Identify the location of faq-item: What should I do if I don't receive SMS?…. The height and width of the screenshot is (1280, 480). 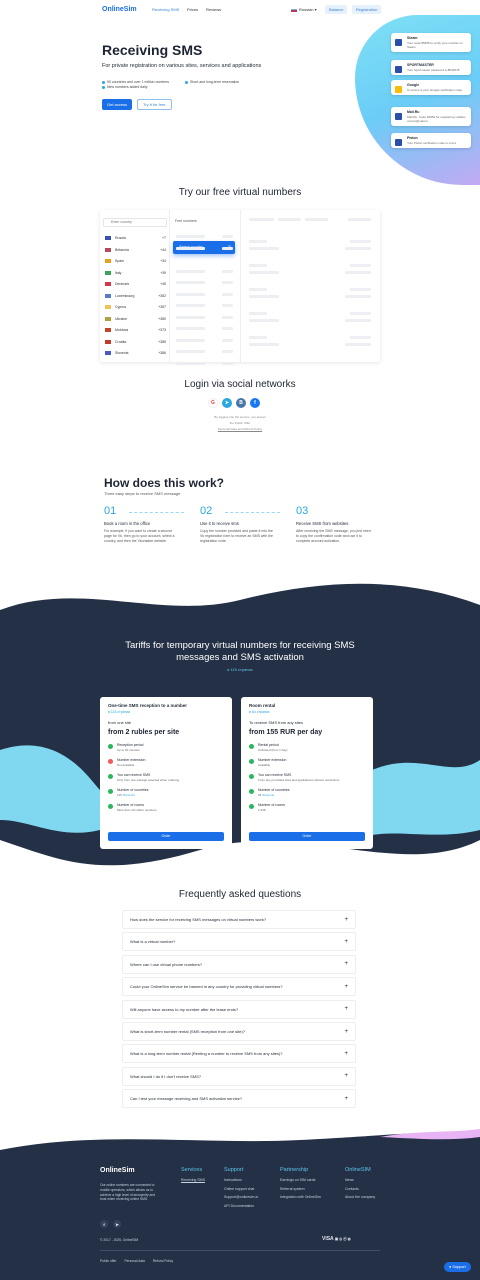
(239, 1076).